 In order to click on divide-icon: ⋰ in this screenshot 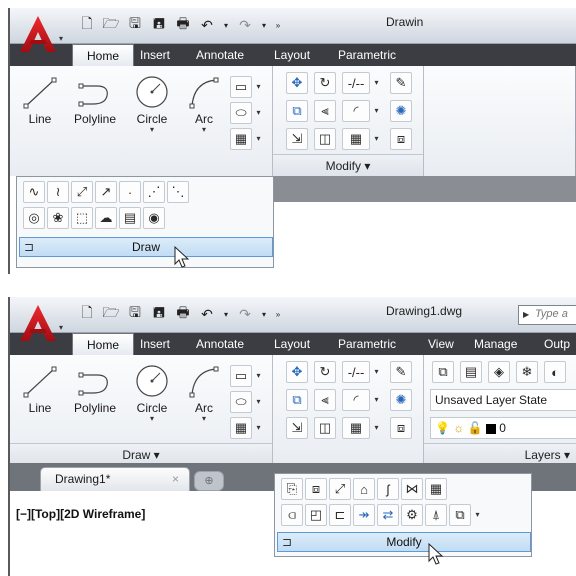, I will do `click(154, 192)`.